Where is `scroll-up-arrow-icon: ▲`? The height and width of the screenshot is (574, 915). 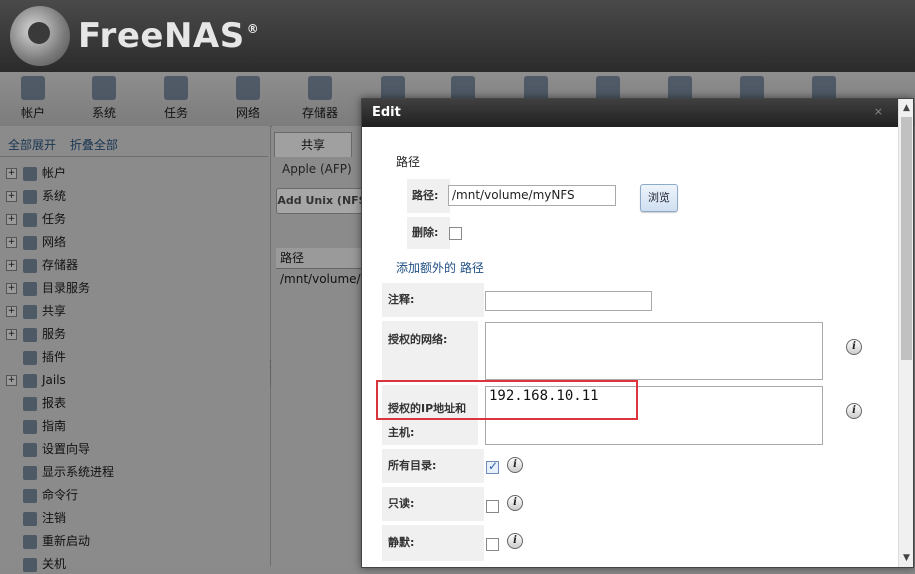 scroll-up-arrow-icon: ▲ is located at coordinates (906, 108).